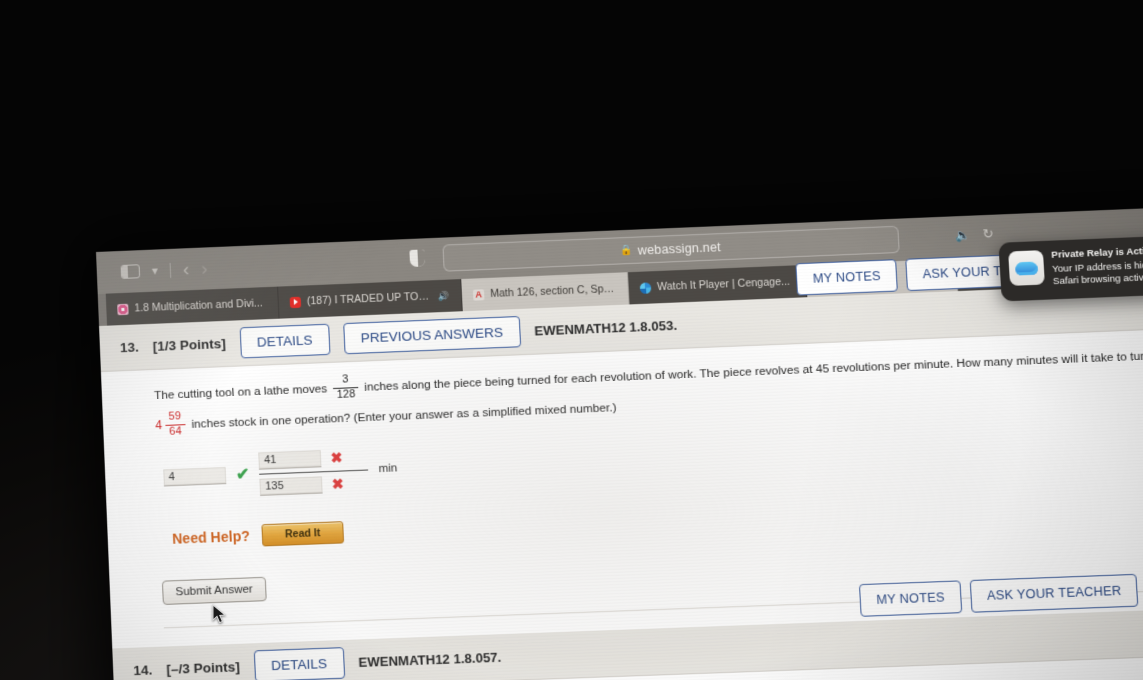 The height and width of the screenshot is (680, 1143). Describe the element at coordinates (159, 426) in the screenshot. I see `mixed-number-whole: 4` at that location.